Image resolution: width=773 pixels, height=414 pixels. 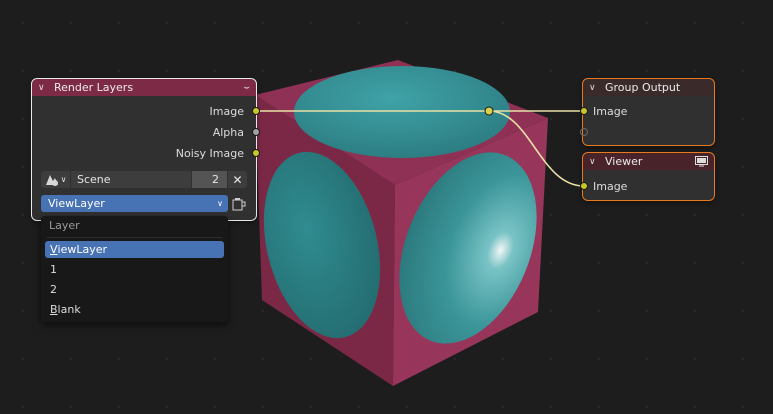 What do you see at coordinates (256, 132) in the screenshot?
I see `alpha-output-socket` at bounding box center [256, 132].